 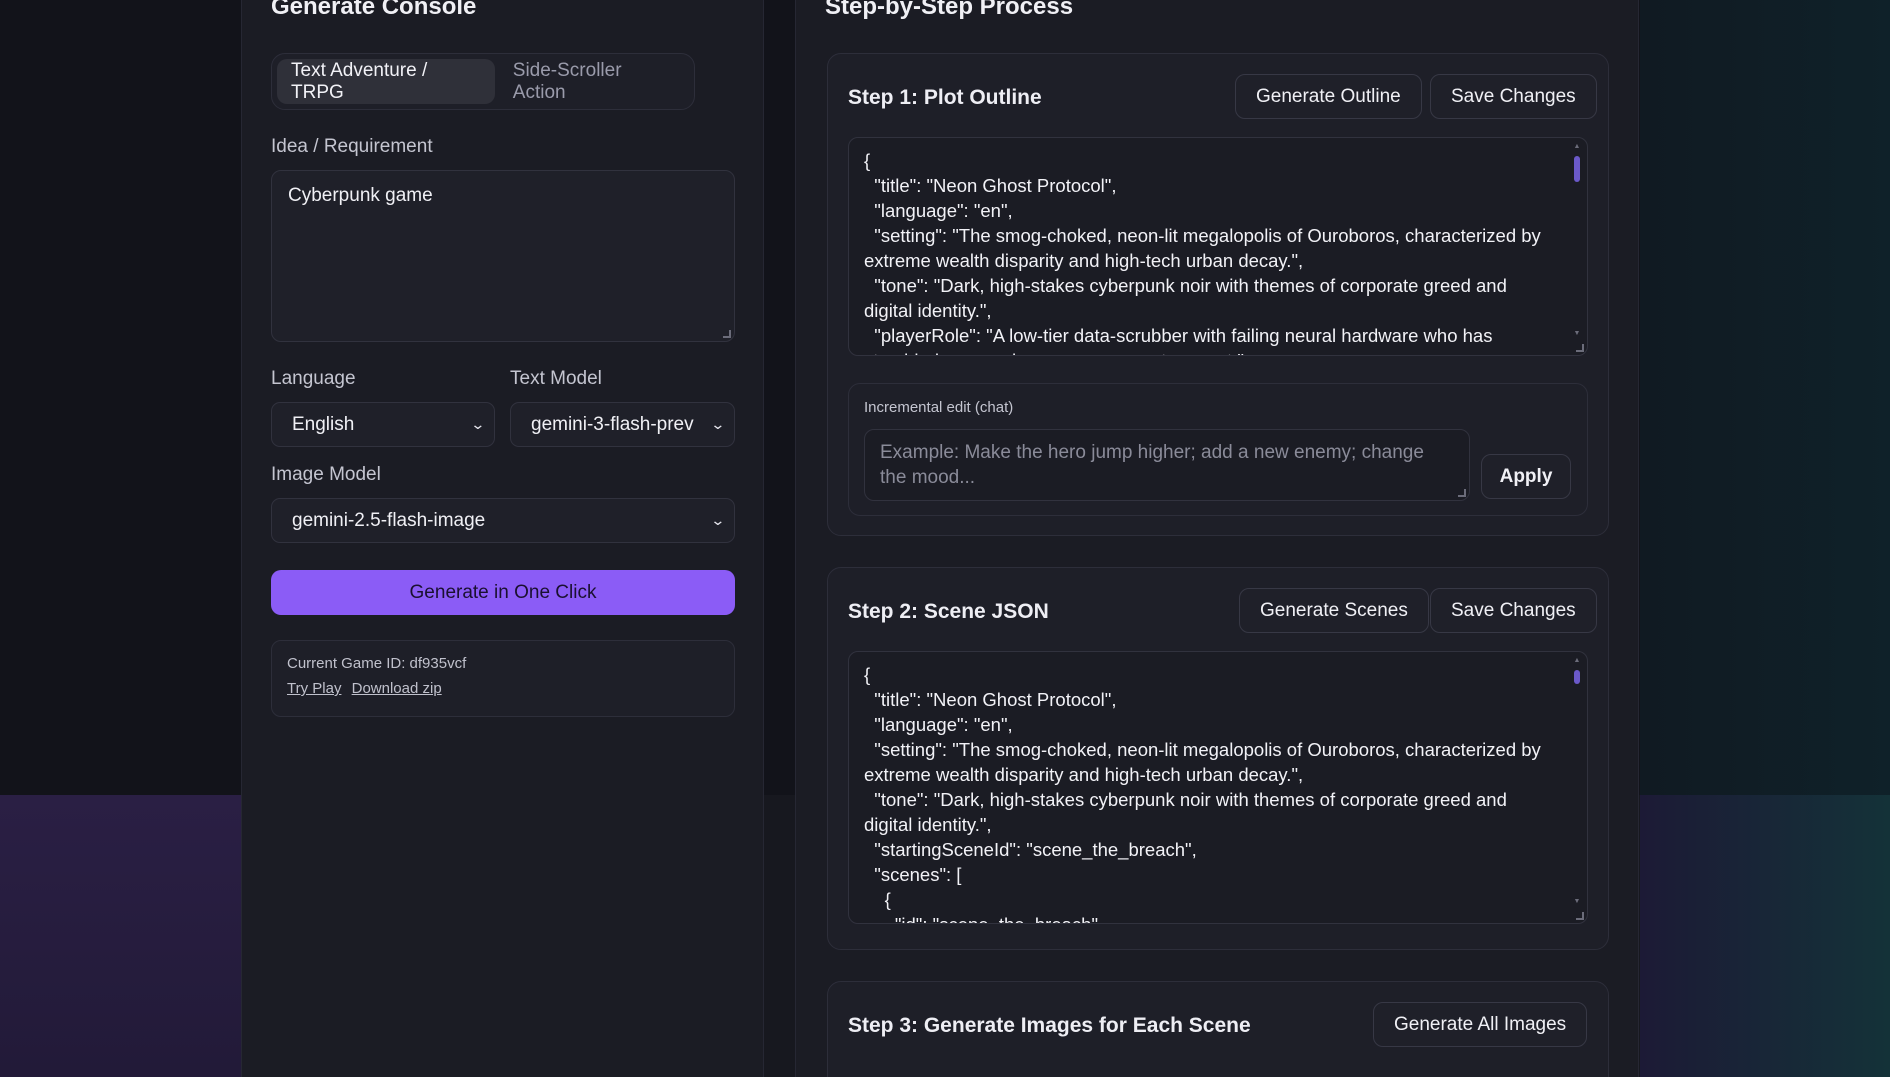 I want to click on idea-textarea: Cyberpunk game, so click(x=503, y=256).